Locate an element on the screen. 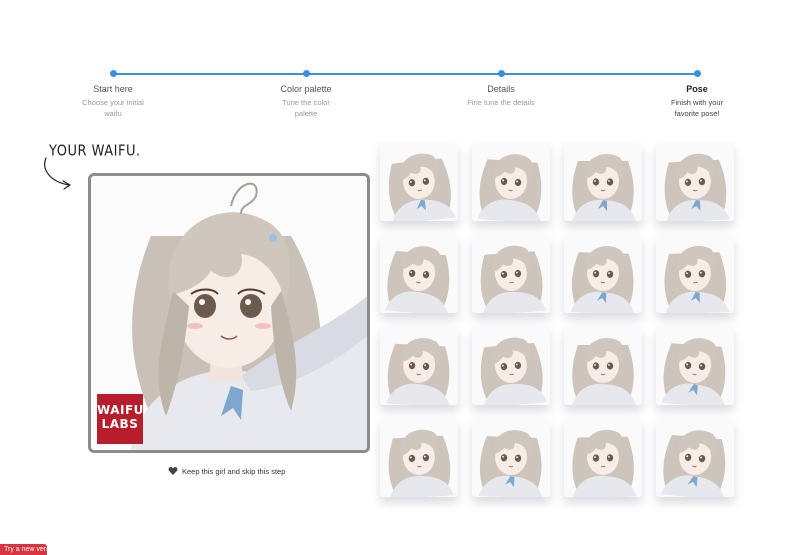  step-title: Color palette is located at coordinates (306, 89).